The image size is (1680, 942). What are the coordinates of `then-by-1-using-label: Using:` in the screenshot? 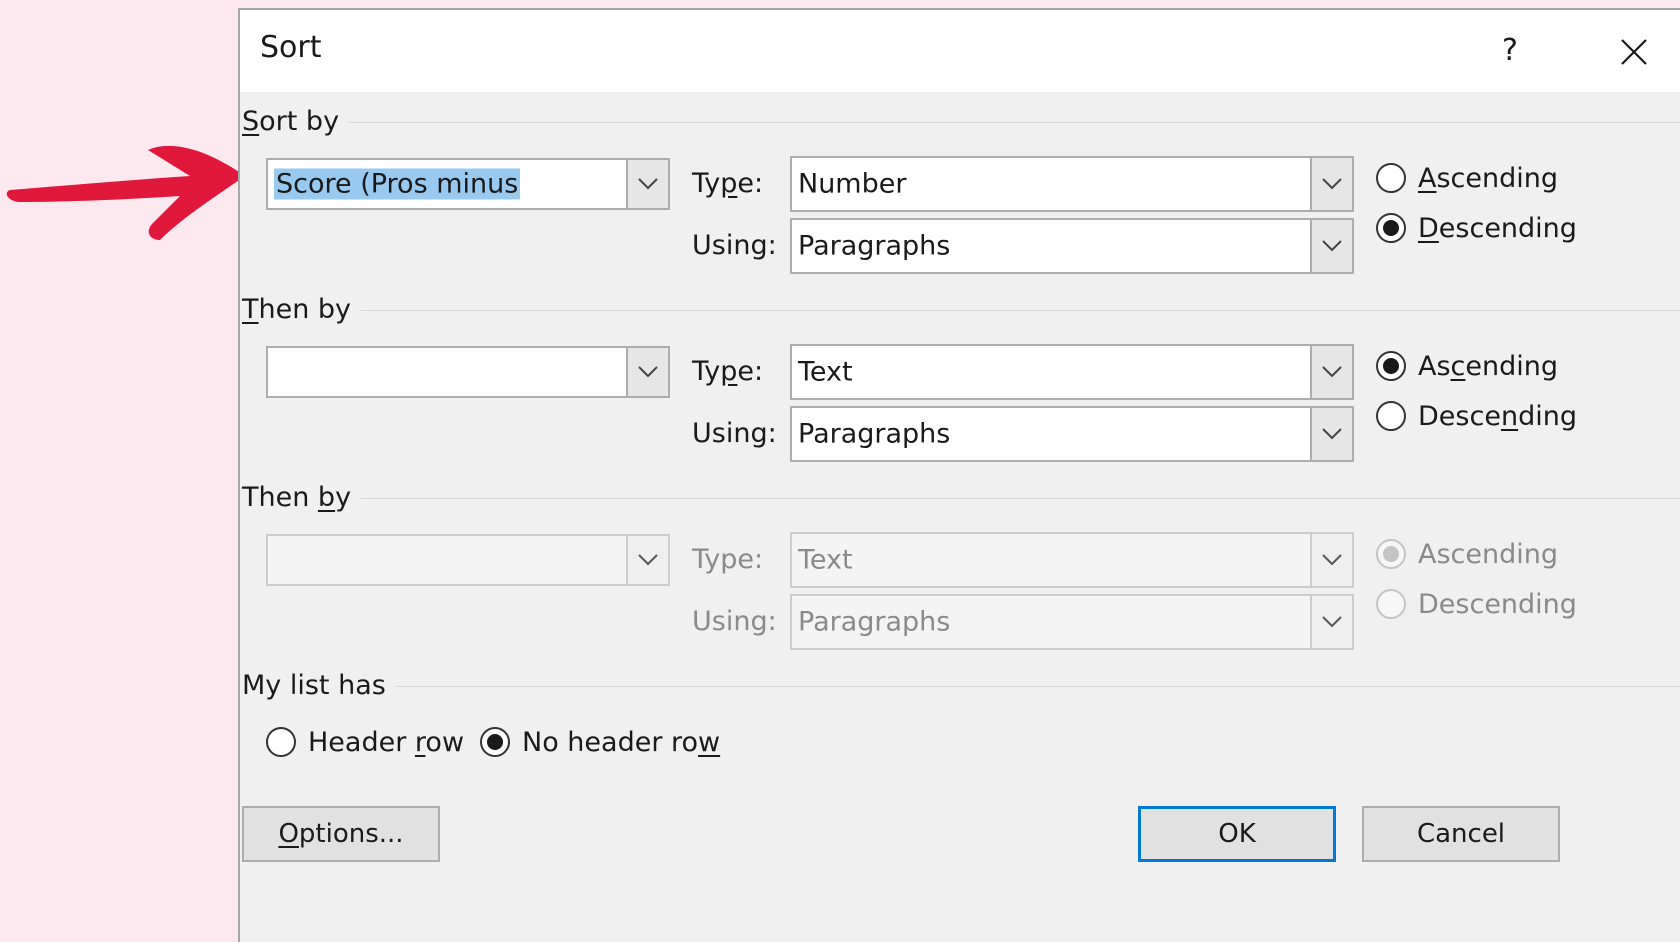 It's located at (734, 433).